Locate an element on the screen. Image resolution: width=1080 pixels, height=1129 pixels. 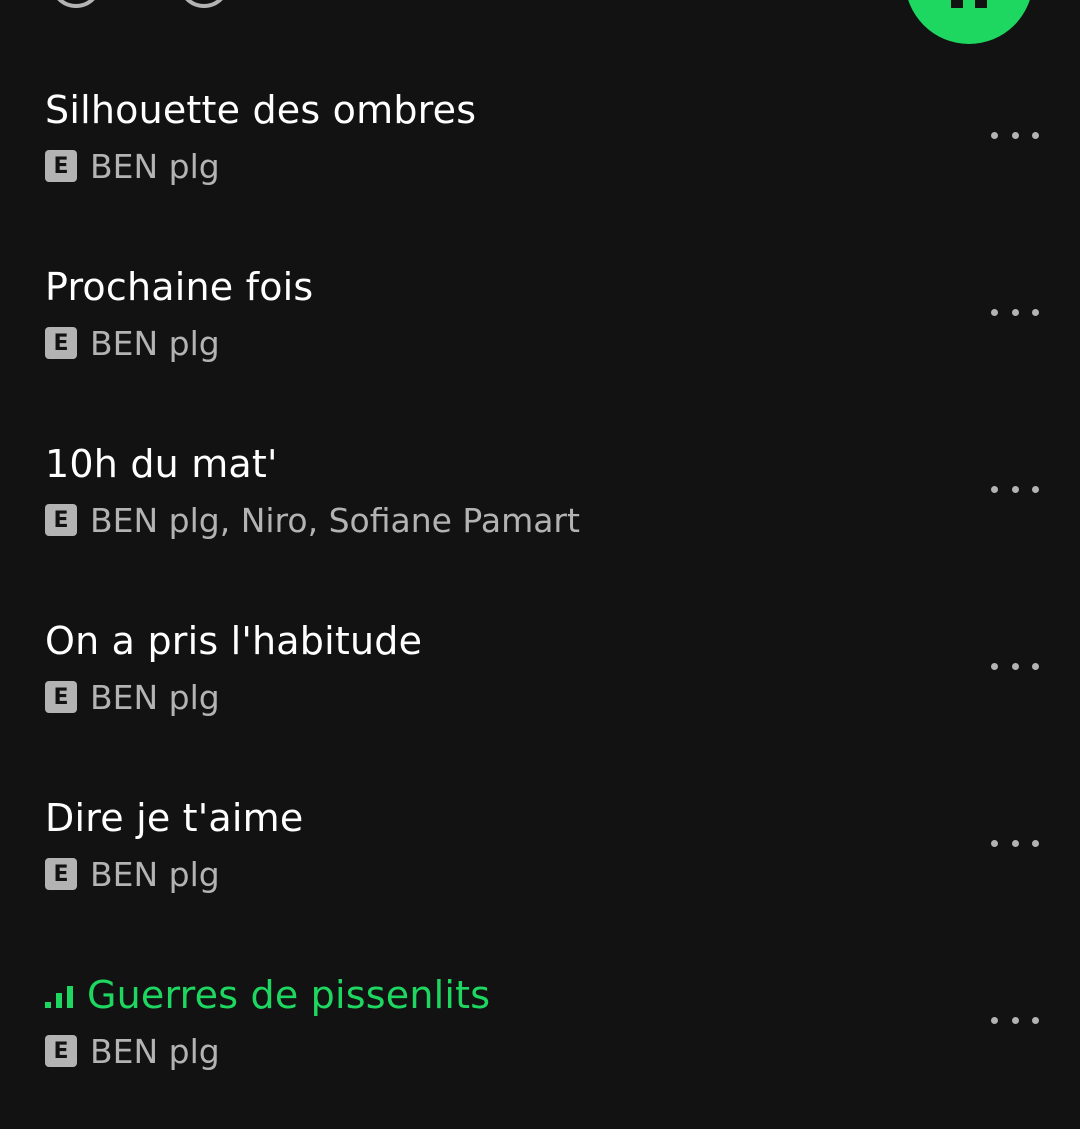
track-title-playing: Guerres de pissenlits is located at coordinates (267, 995).